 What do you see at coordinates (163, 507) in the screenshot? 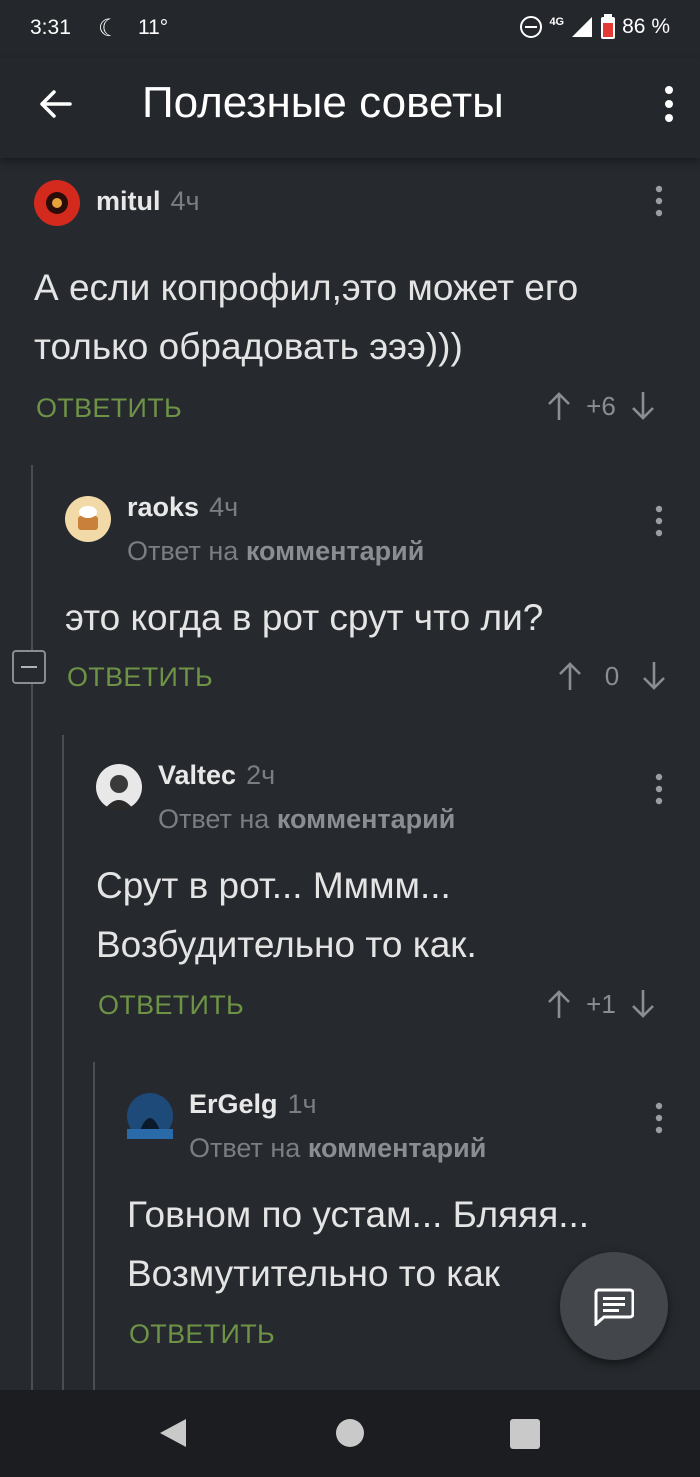
I see `username: raoks` at bounding box center [163, 507].